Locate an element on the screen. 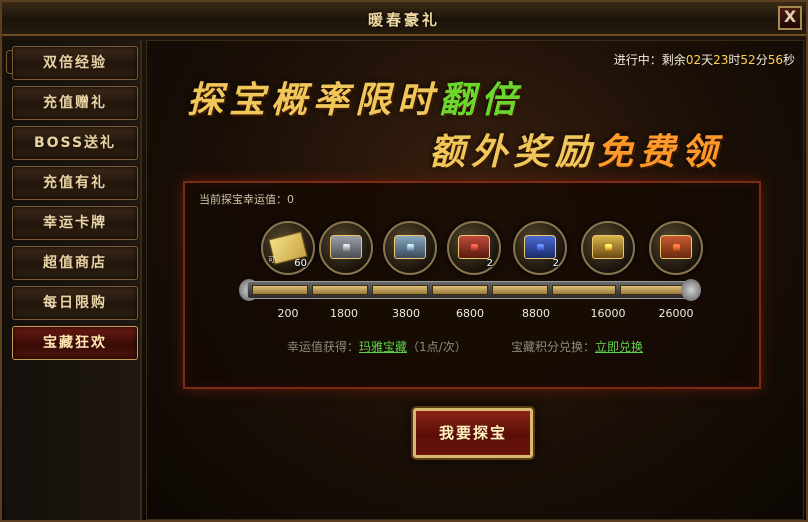  red-gold-chest-icon is located at coordinates (676, 247).